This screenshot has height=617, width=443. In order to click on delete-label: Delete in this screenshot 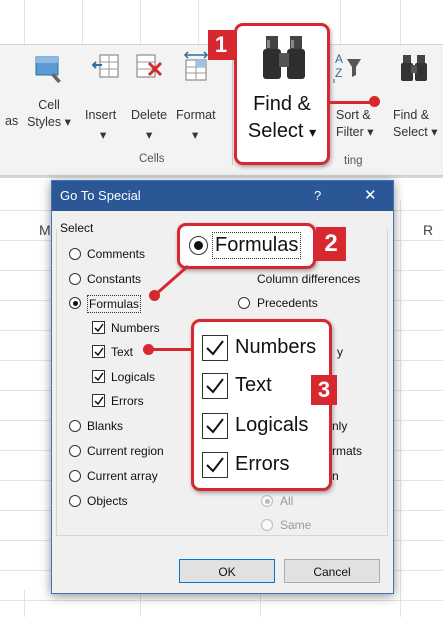, I will do `click(149, 115)`.